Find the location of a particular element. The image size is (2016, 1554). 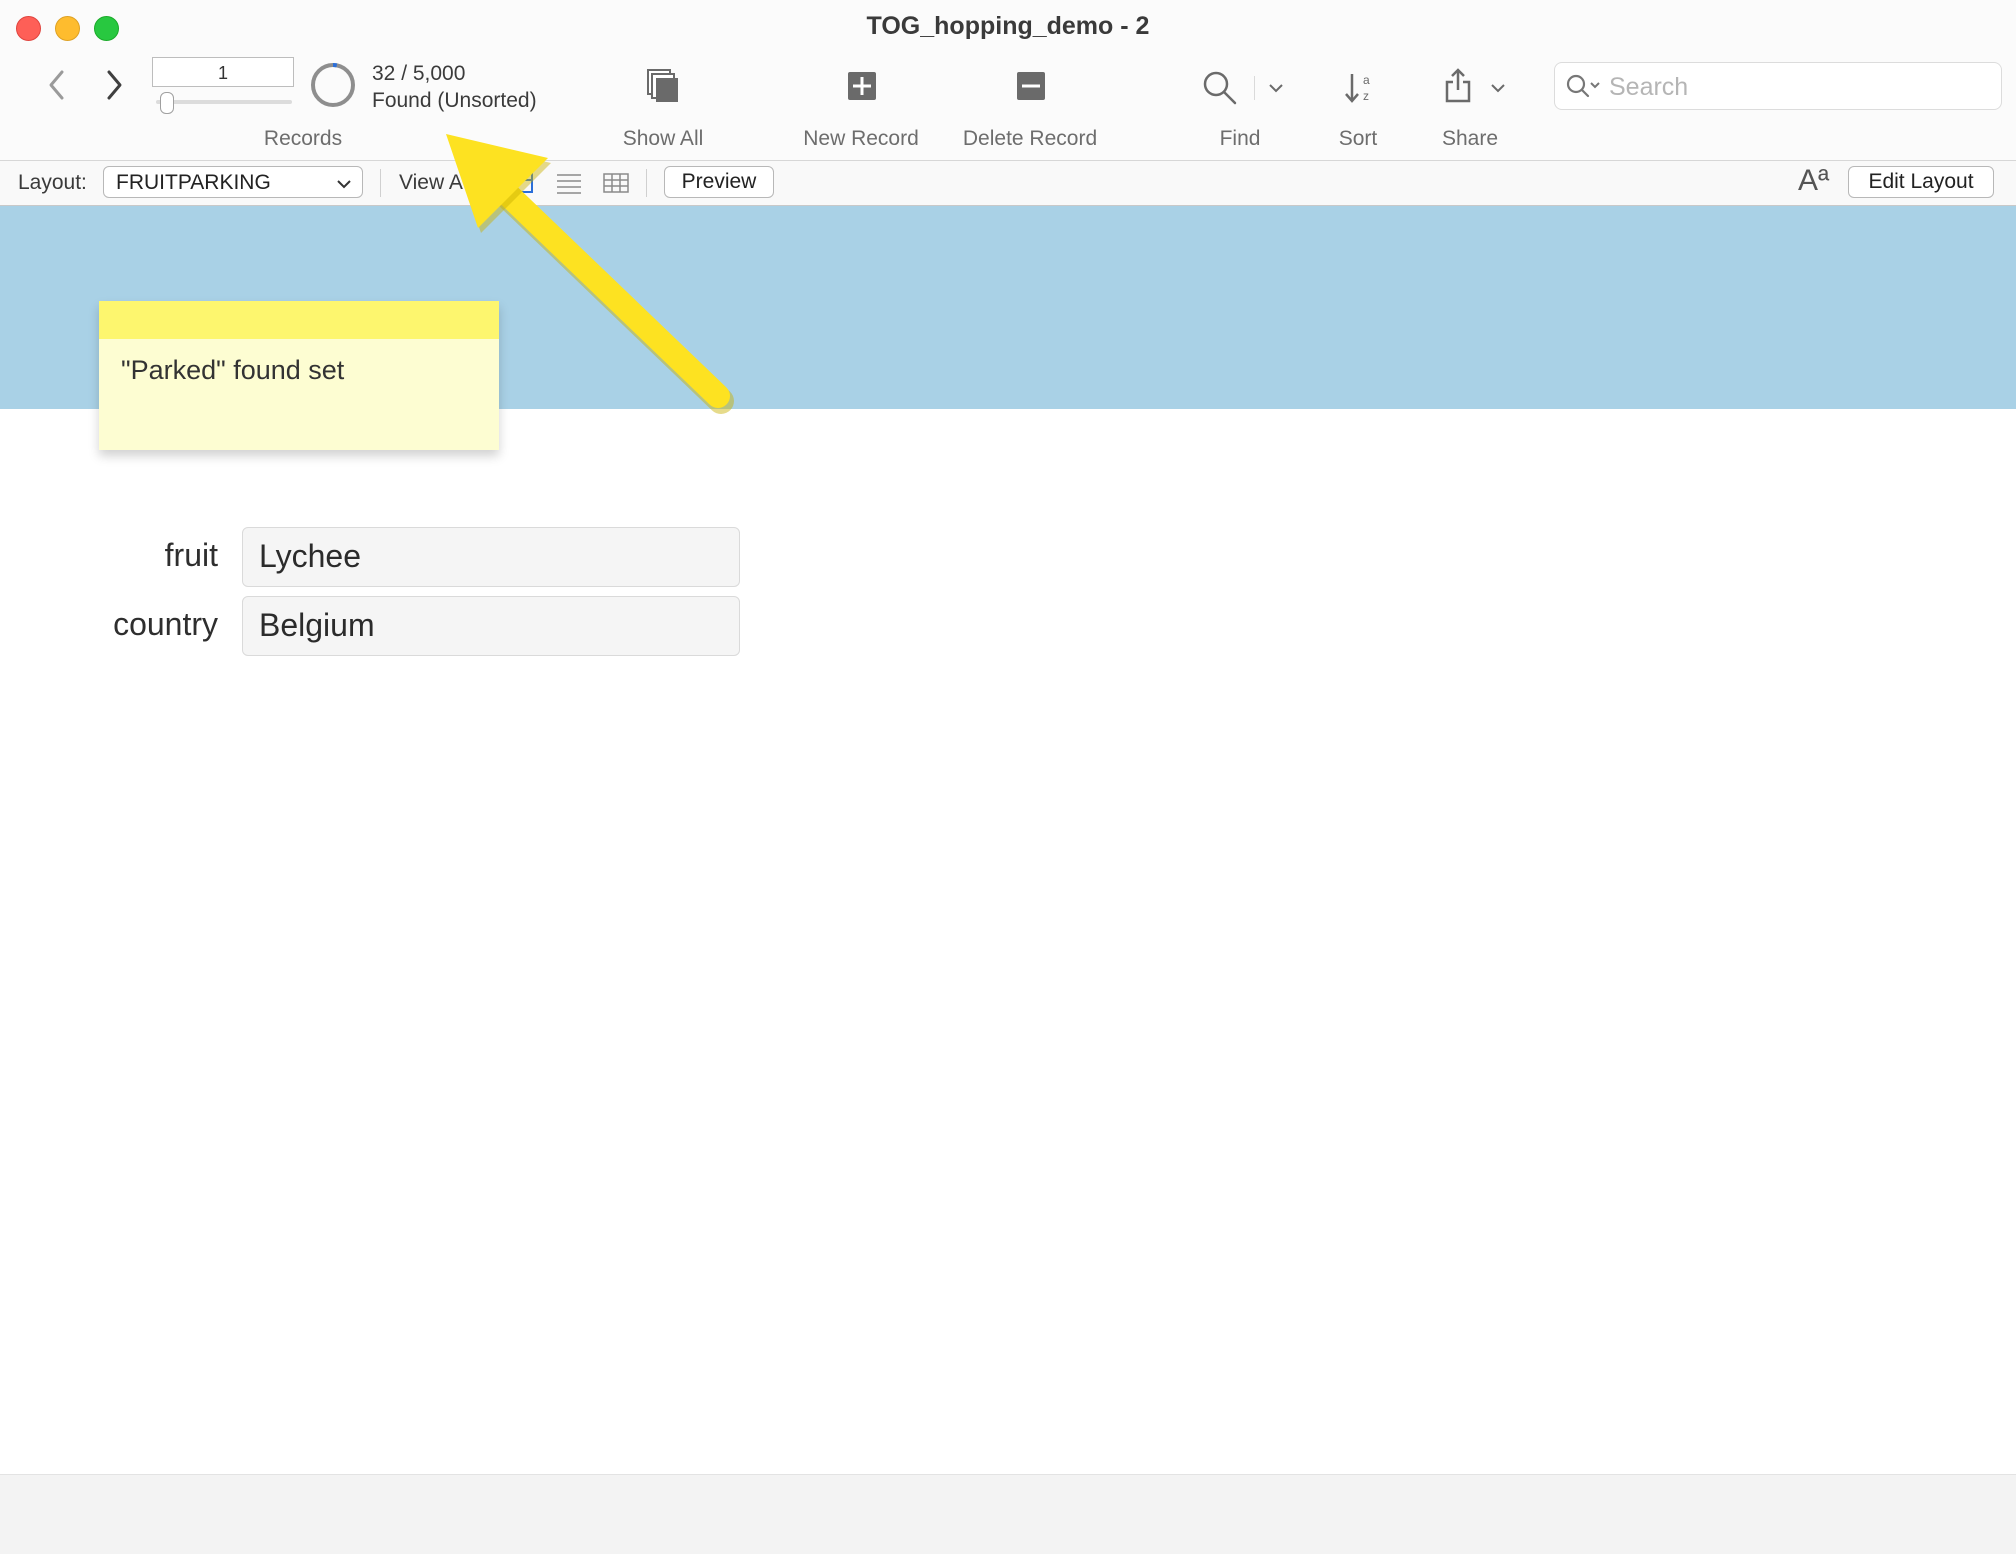

find-label: Find is located at coordinates (1240, 138).